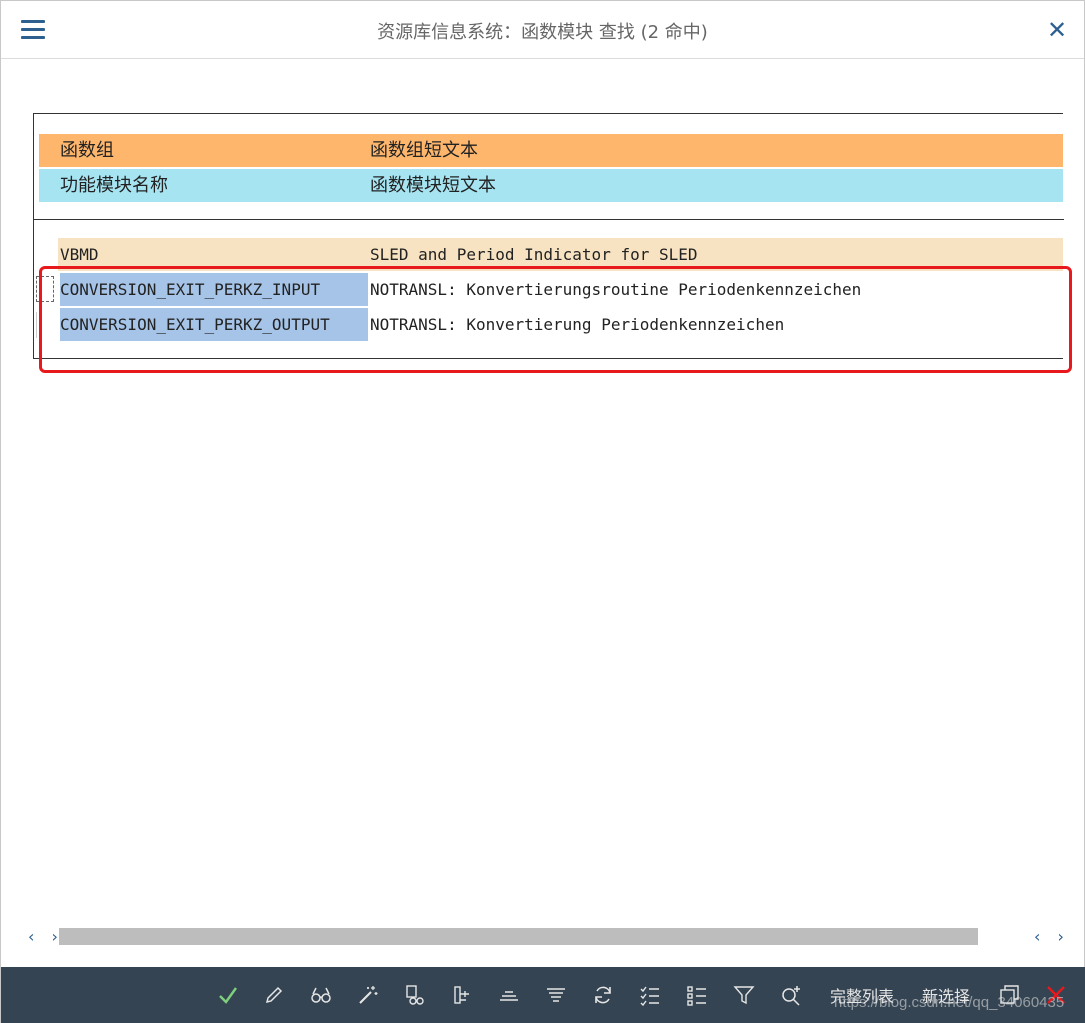 The width and height of the screenshot is (1085, 1023). Describe the element at coordinates (368, 995) in the screenshot. I see `magic-wand-icon` at that location.